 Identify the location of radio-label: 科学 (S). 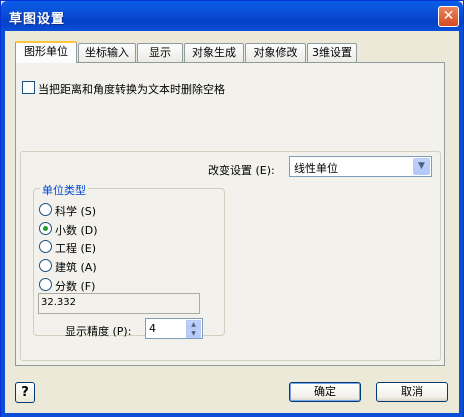
(76, 211).